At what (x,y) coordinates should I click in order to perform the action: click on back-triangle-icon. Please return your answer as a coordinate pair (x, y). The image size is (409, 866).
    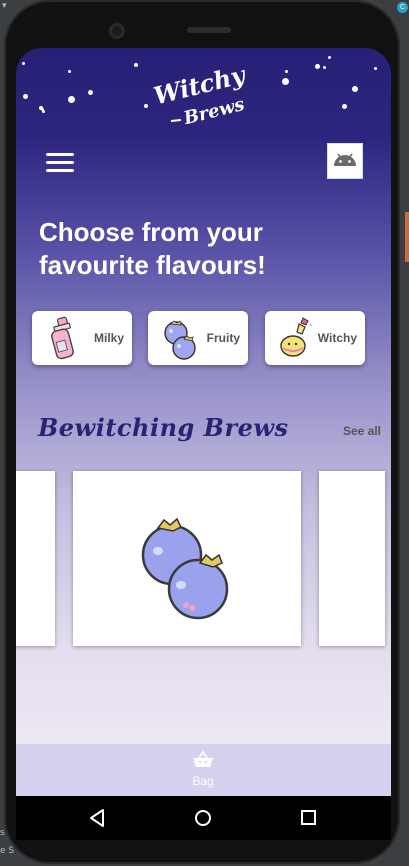
    Looking at the image, I should click on (98, 818).